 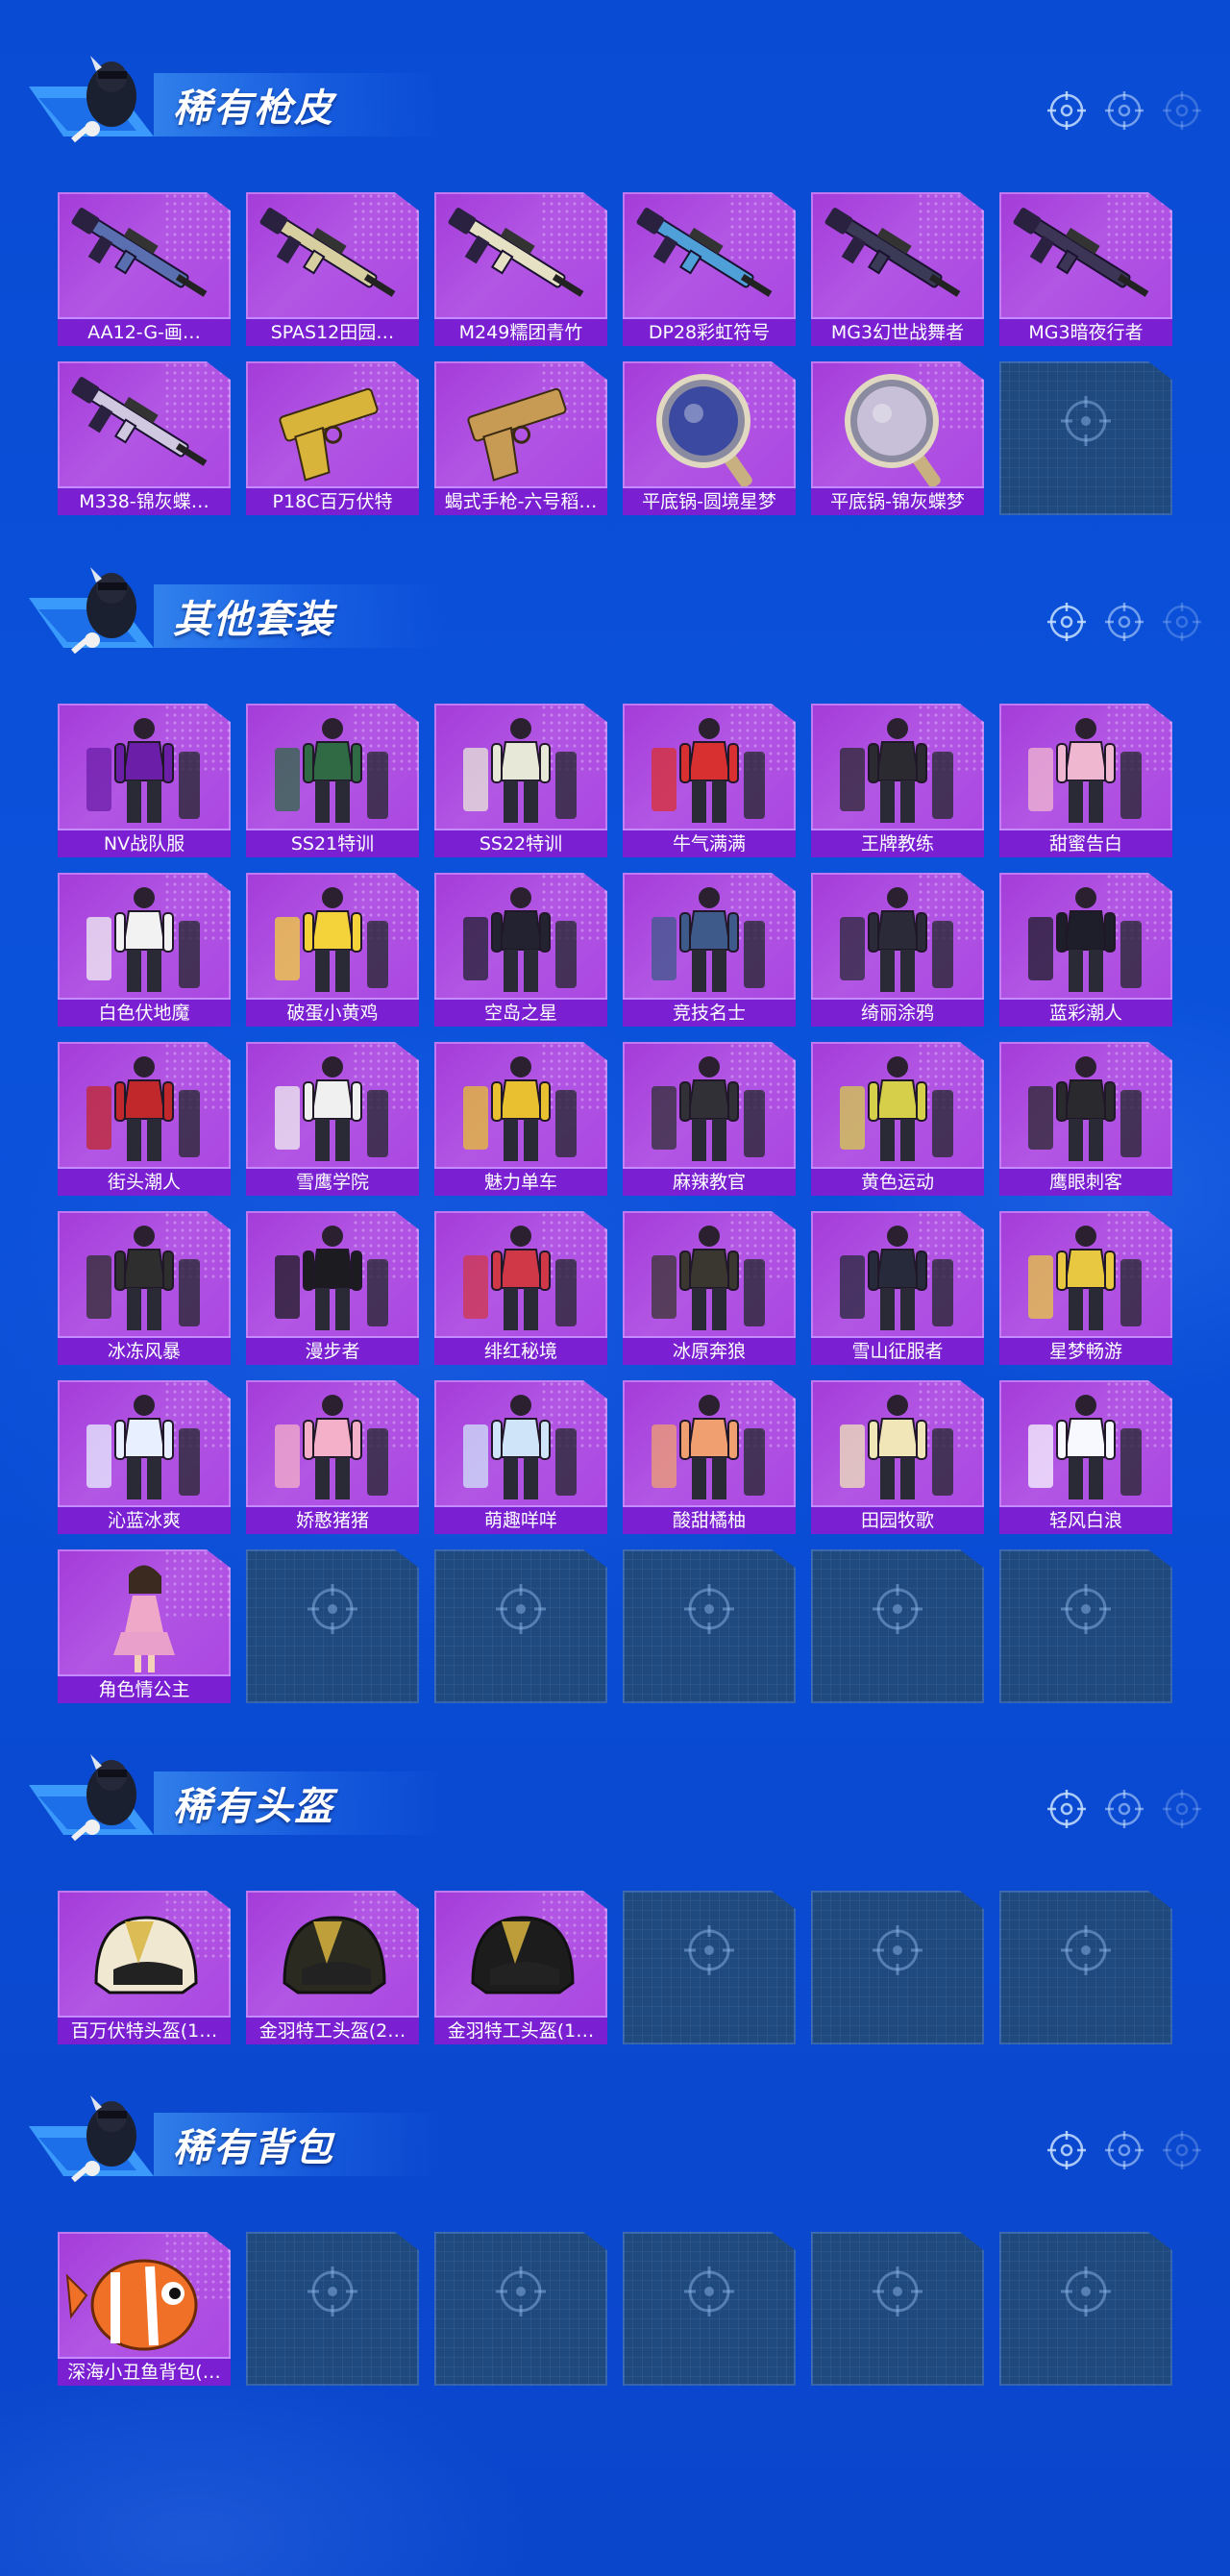 I want to click on item-card: M249糯团青竹, so click(x=521, y=269).